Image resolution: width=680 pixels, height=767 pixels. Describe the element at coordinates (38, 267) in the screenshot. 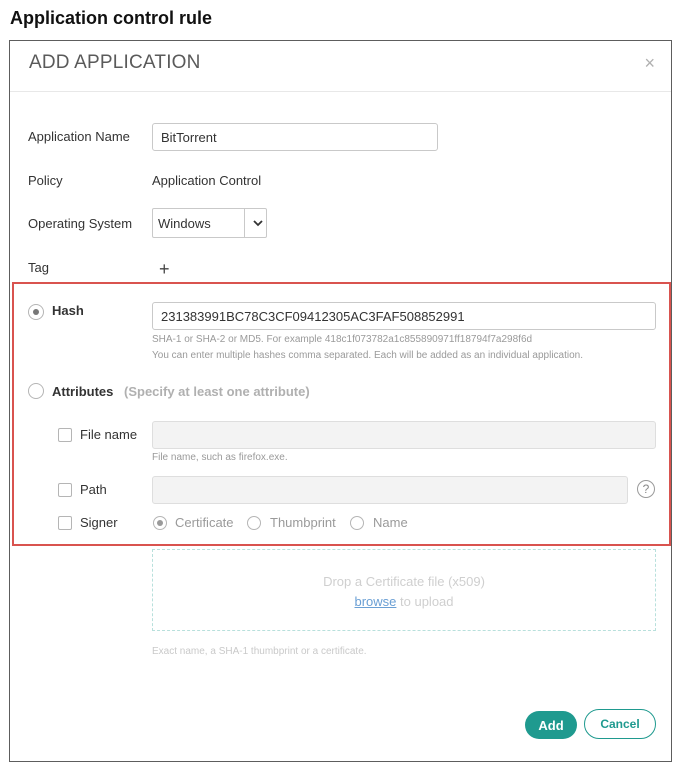

I see `tag-label: Tag` at that location.